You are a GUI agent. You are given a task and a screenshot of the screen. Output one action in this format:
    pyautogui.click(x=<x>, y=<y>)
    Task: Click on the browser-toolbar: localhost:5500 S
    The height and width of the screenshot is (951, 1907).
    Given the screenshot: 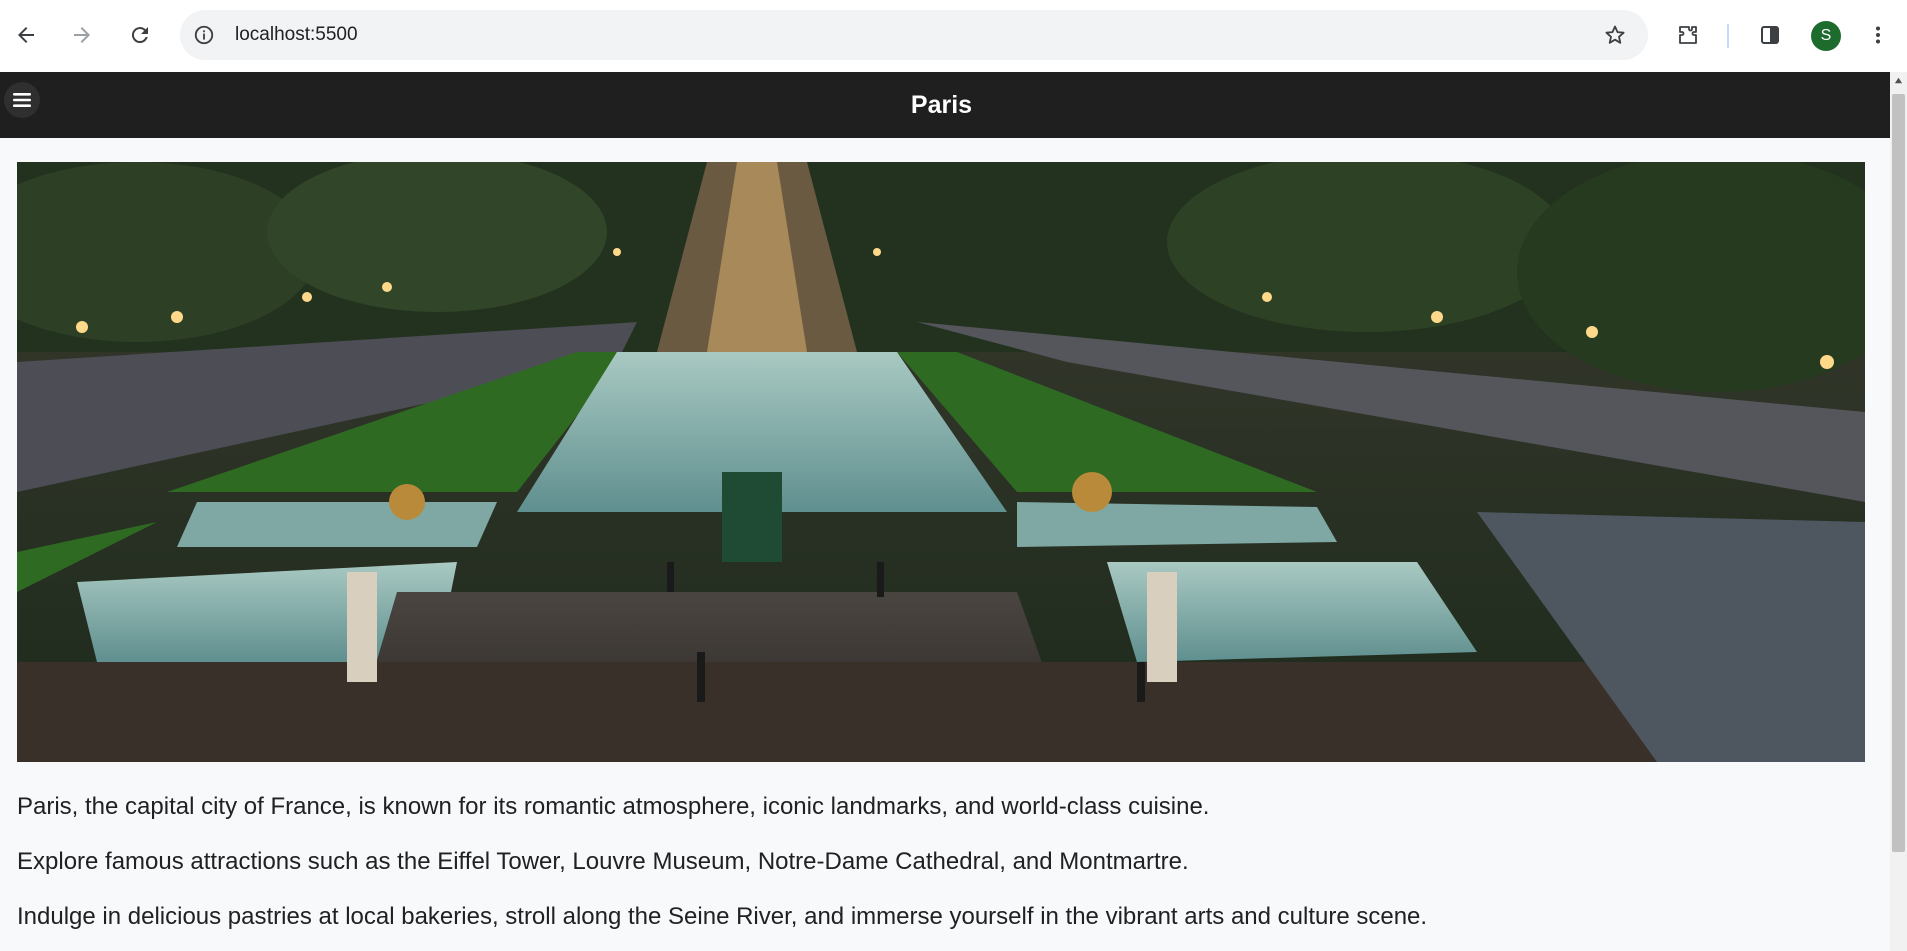 What is the action you would take?
    pyautogui.click(x=953, y=36)
    